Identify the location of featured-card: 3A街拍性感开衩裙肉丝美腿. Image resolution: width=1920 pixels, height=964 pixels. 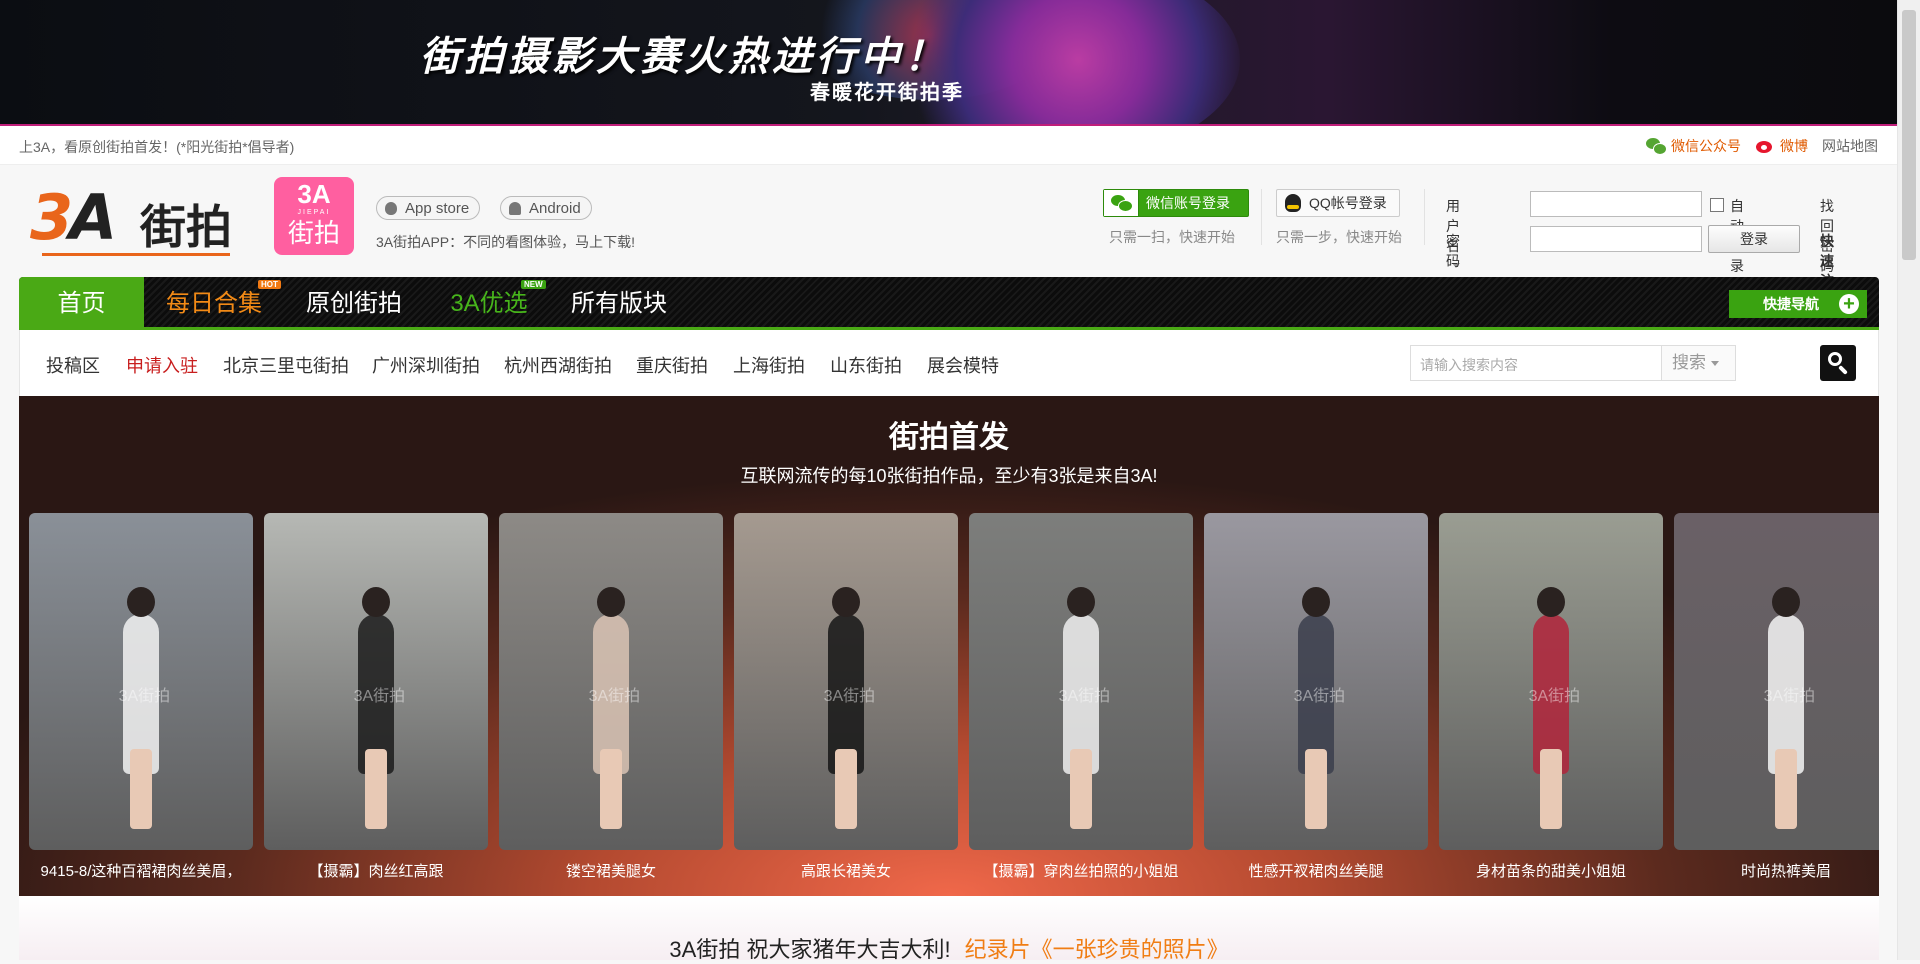
(1316, 697).